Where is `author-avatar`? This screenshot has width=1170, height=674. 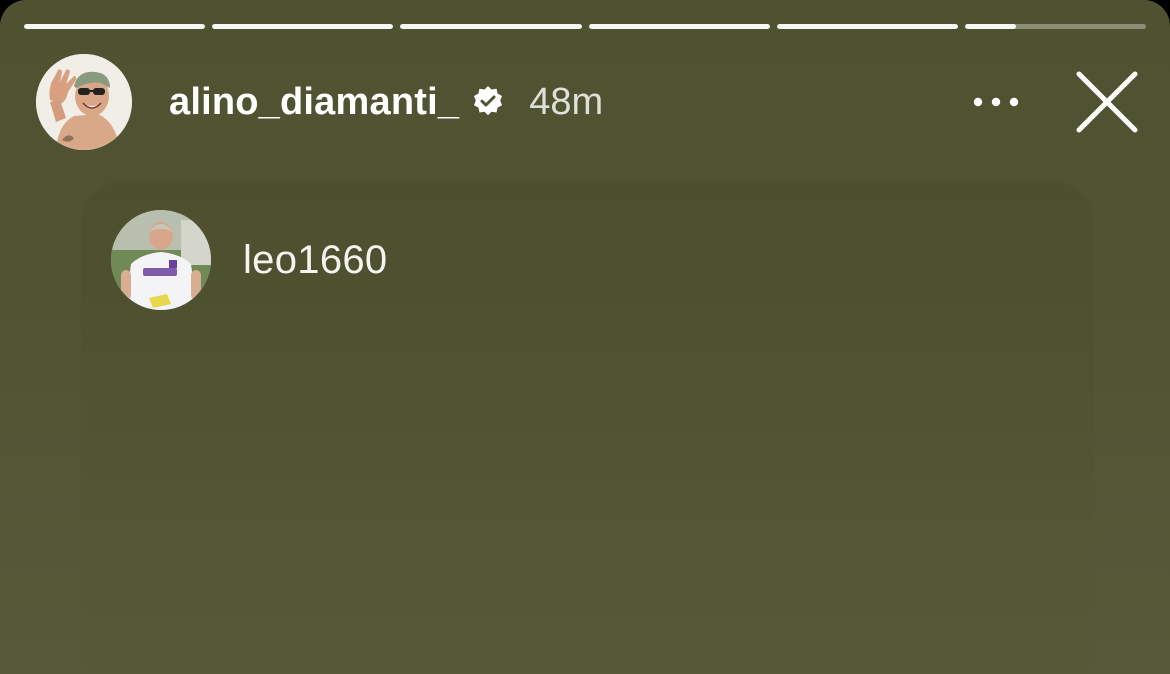
author-avatar is located at coordinates (84, 102).